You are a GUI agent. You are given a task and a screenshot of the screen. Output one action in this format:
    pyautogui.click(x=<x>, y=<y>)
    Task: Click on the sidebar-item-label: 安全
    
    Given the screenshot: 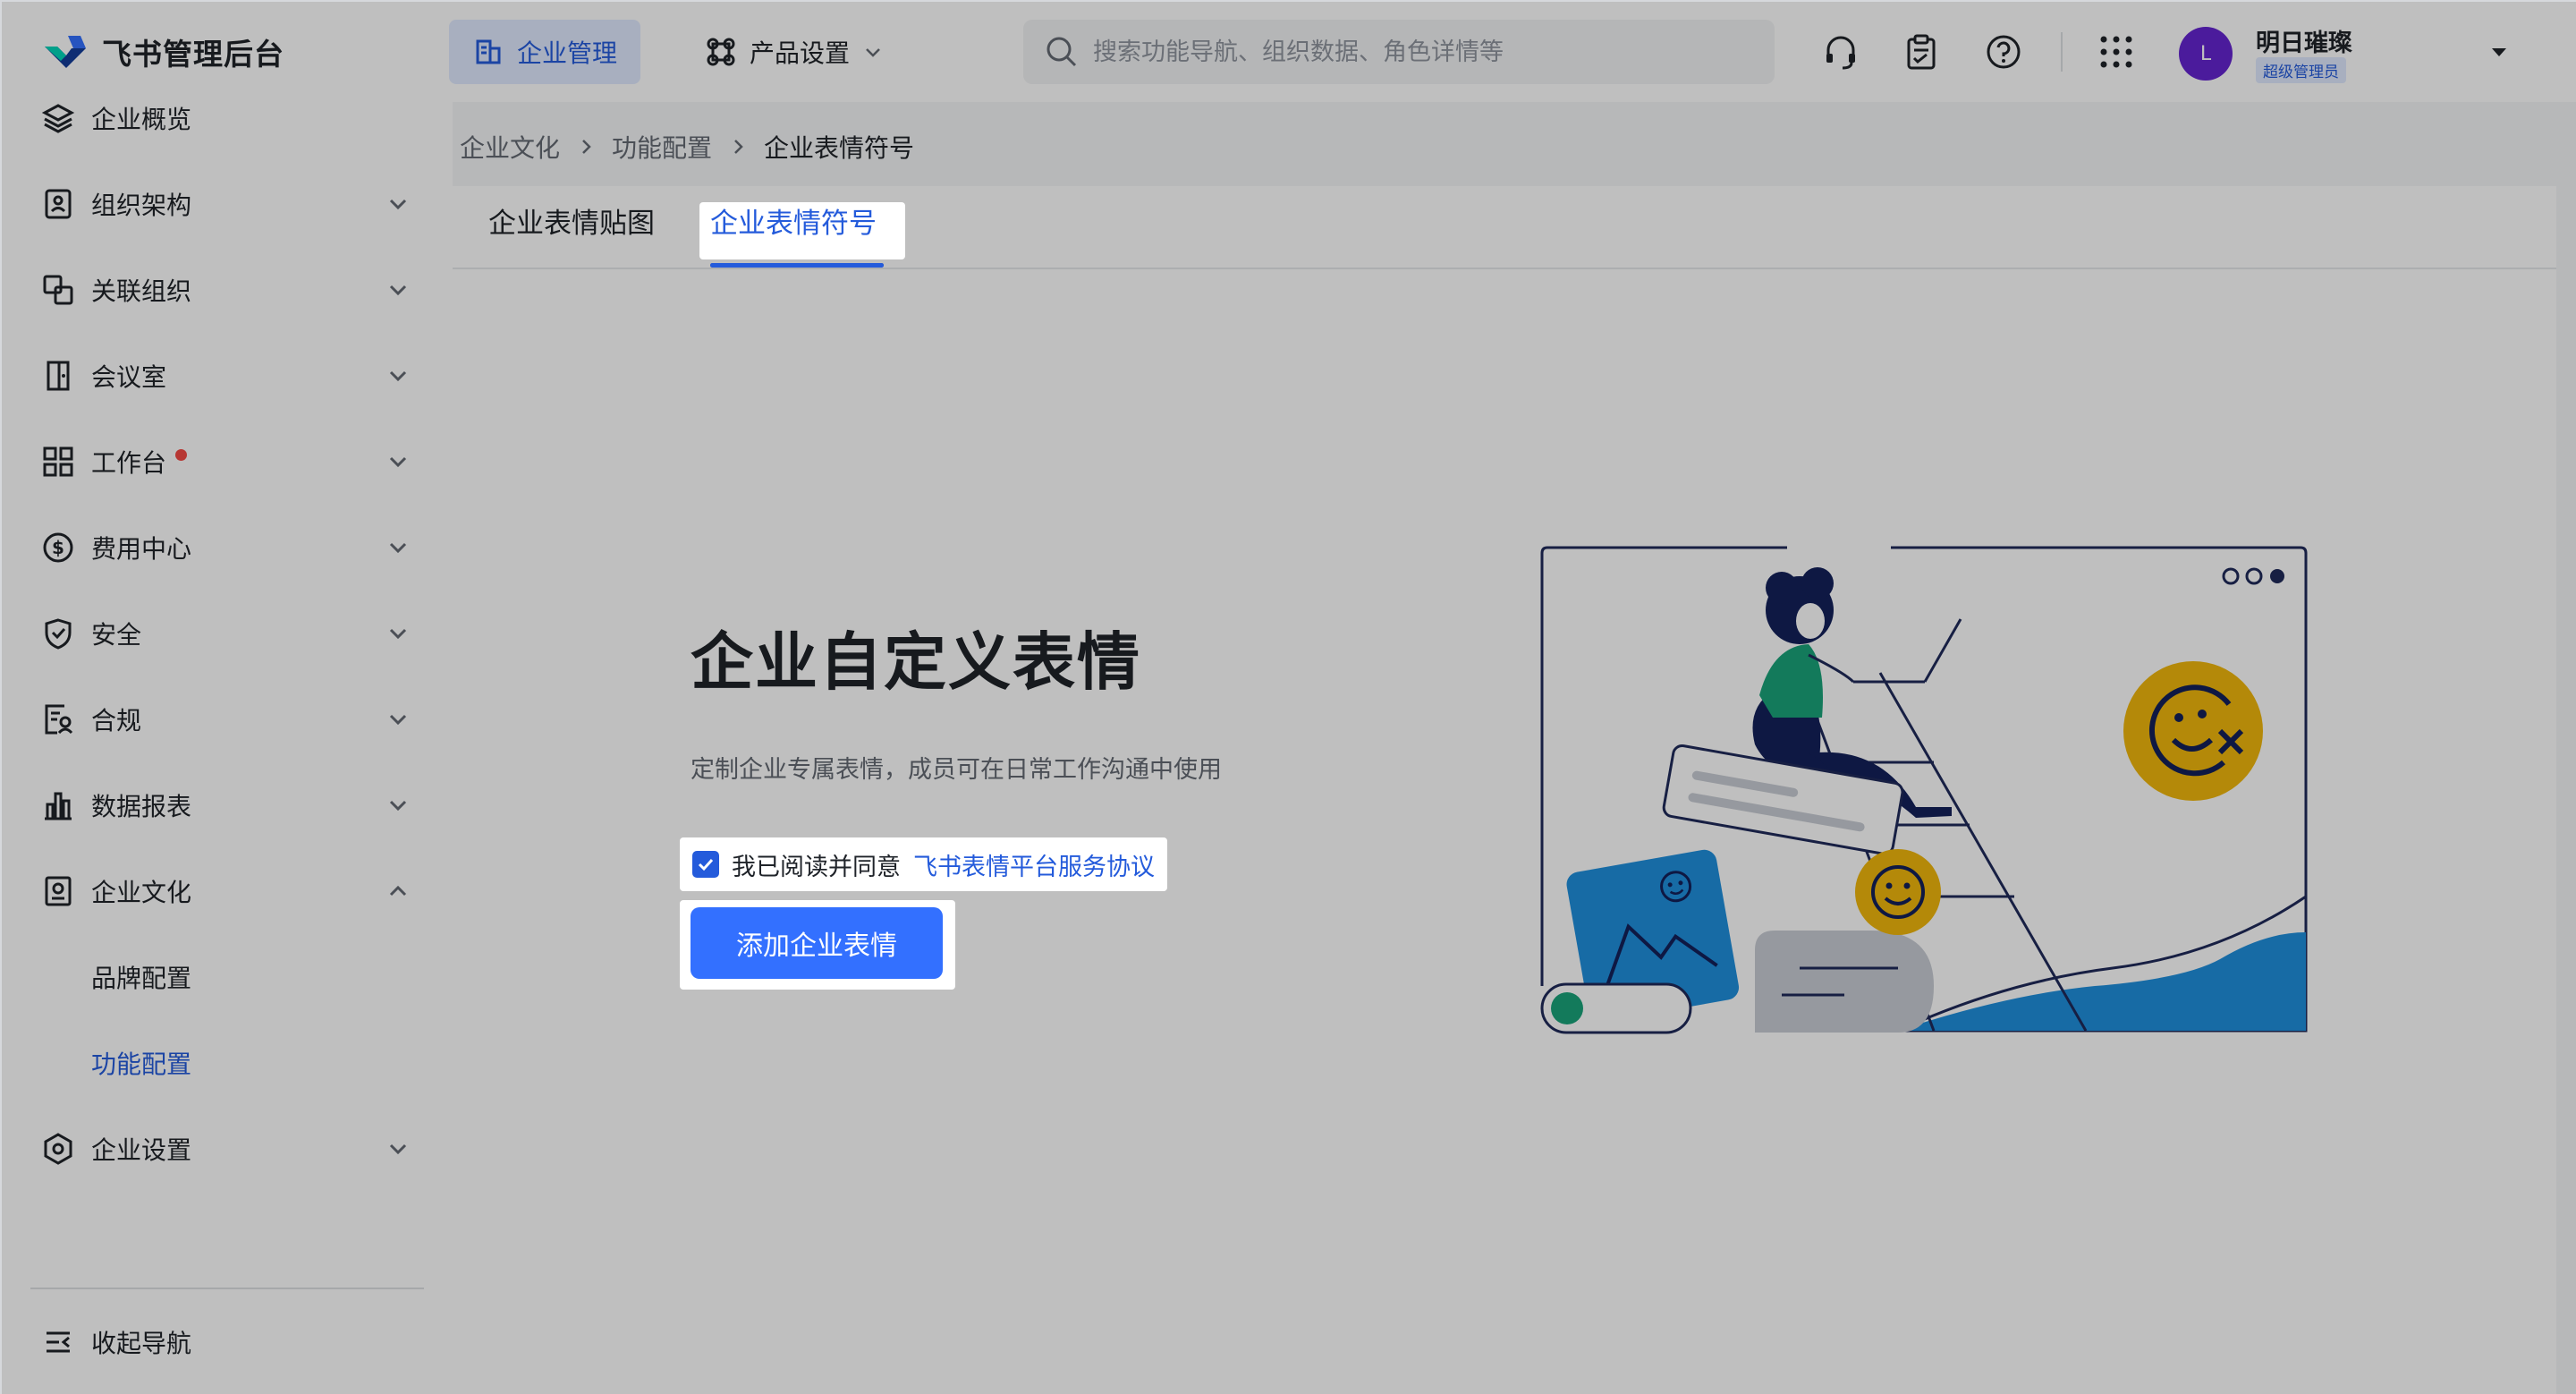 What is the action you would take?
    pyautogui.click(x=116, y=635)
    